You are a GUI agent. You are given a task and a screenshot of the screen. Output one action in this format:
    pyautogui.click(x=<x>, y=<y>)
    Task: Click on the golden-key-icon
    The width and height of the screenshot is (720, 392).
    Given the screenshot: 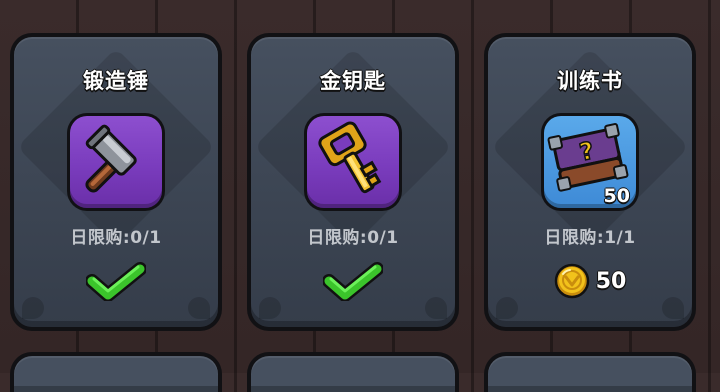 What is the action you would take?
    pyautogui.click(x=353, y=162)
    